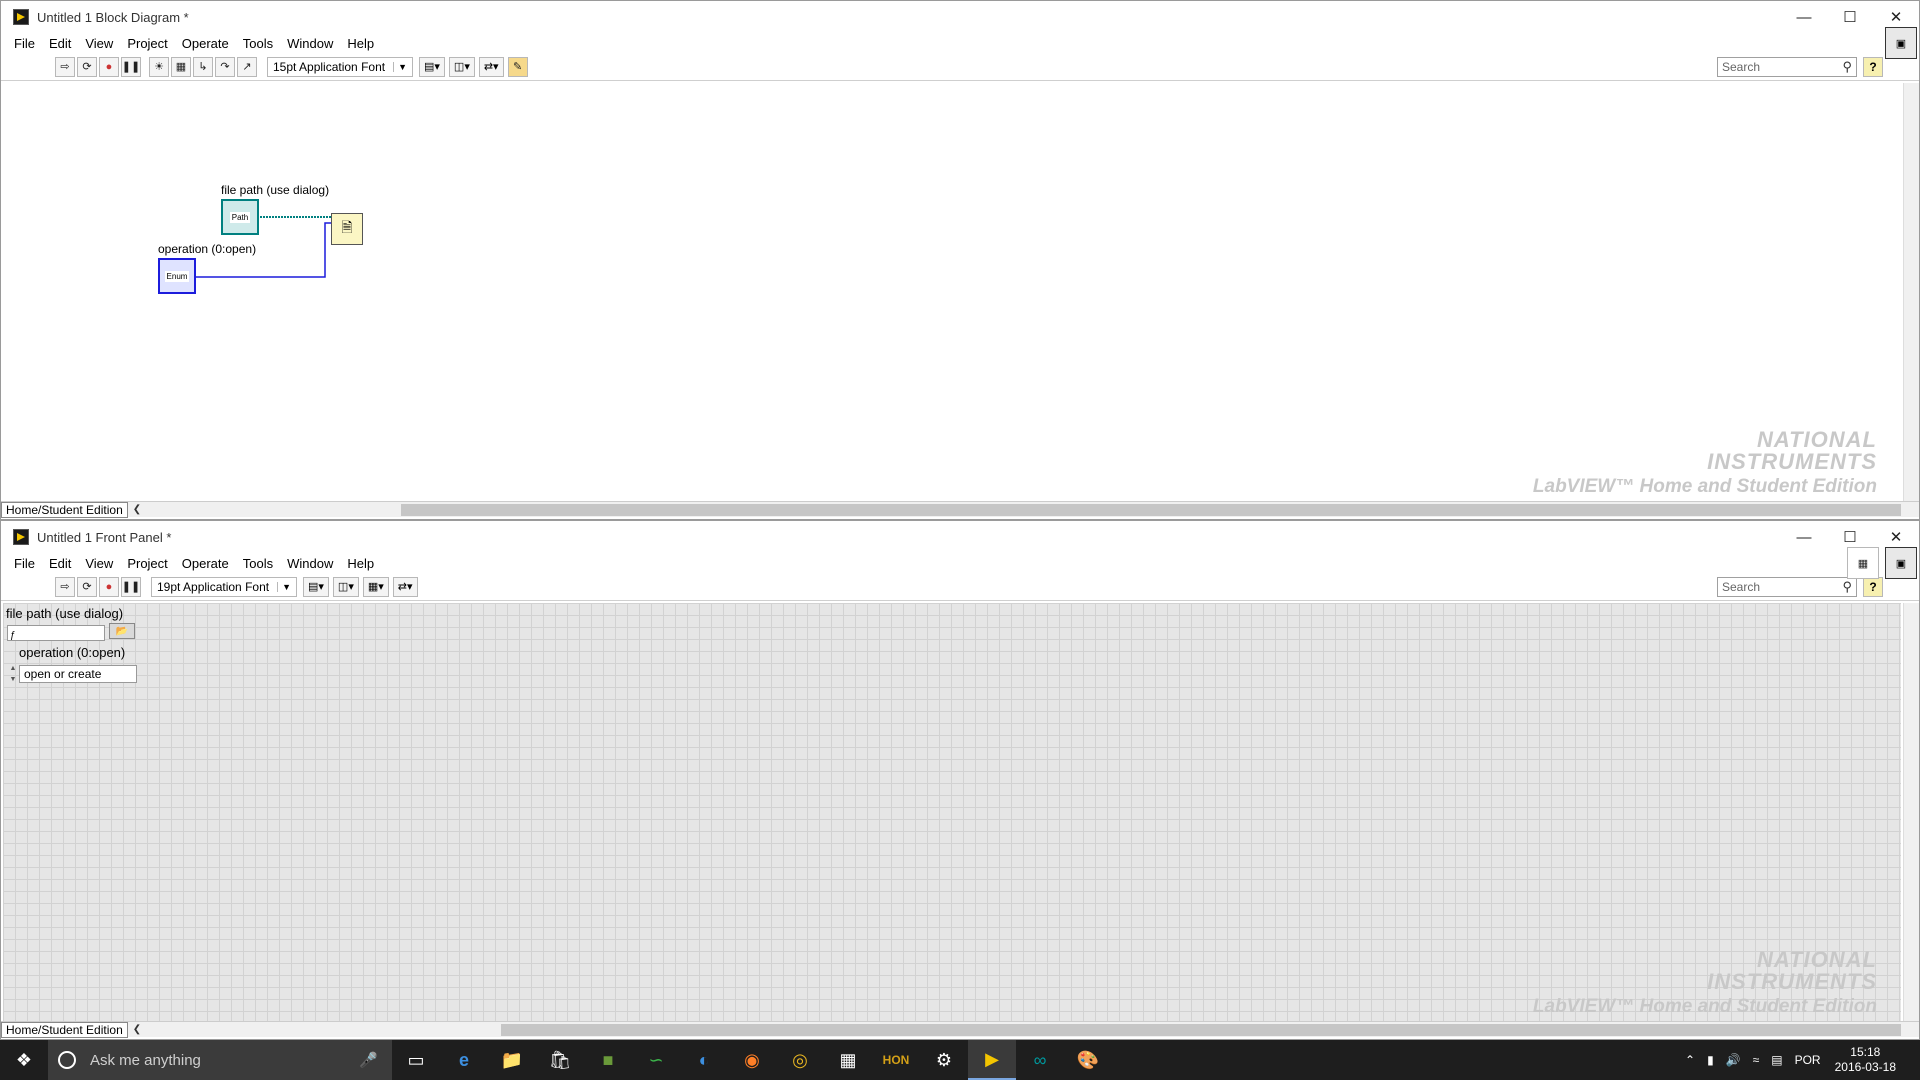 Image resolution: width=1920 pixels, height=1080 pixels. Describe the element at coordinates (347, 229) in the screenshot. I see `open-file-function-node: 🗎` at that location.